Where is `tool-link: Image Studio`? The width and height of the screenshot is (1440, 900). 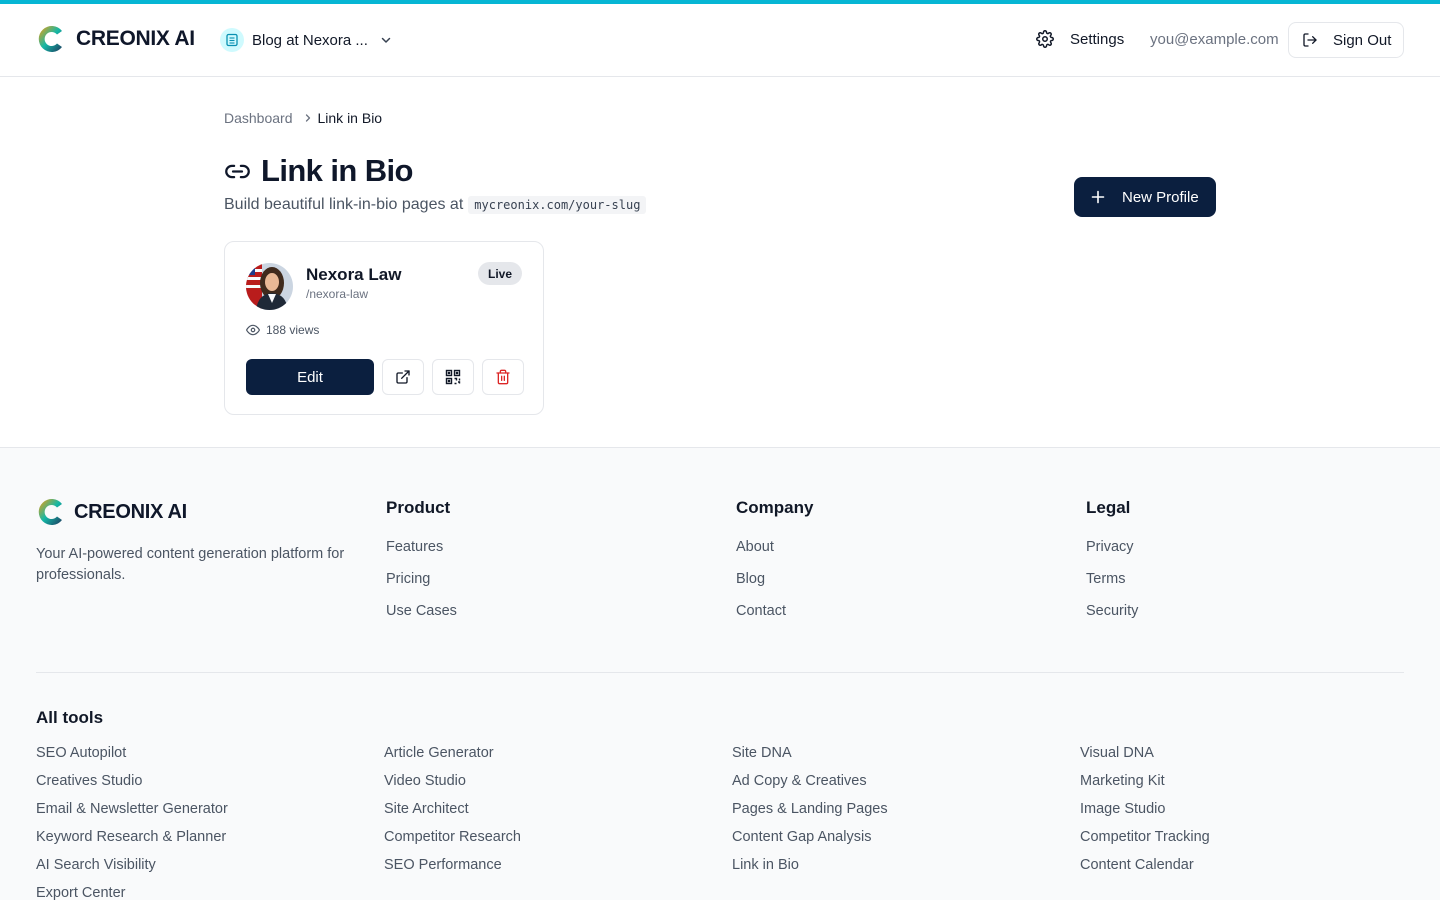 tool-link: Image Studio is located at coordinates (1254, 815).